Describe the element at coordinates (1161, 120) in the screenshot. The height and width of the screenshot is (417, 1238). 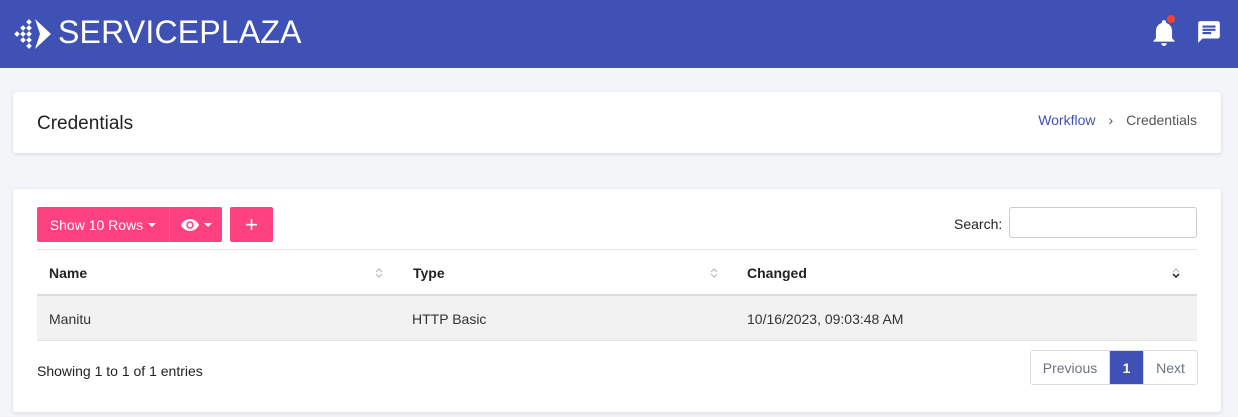
I see `breadcrumb-current: Credentials` at that location.